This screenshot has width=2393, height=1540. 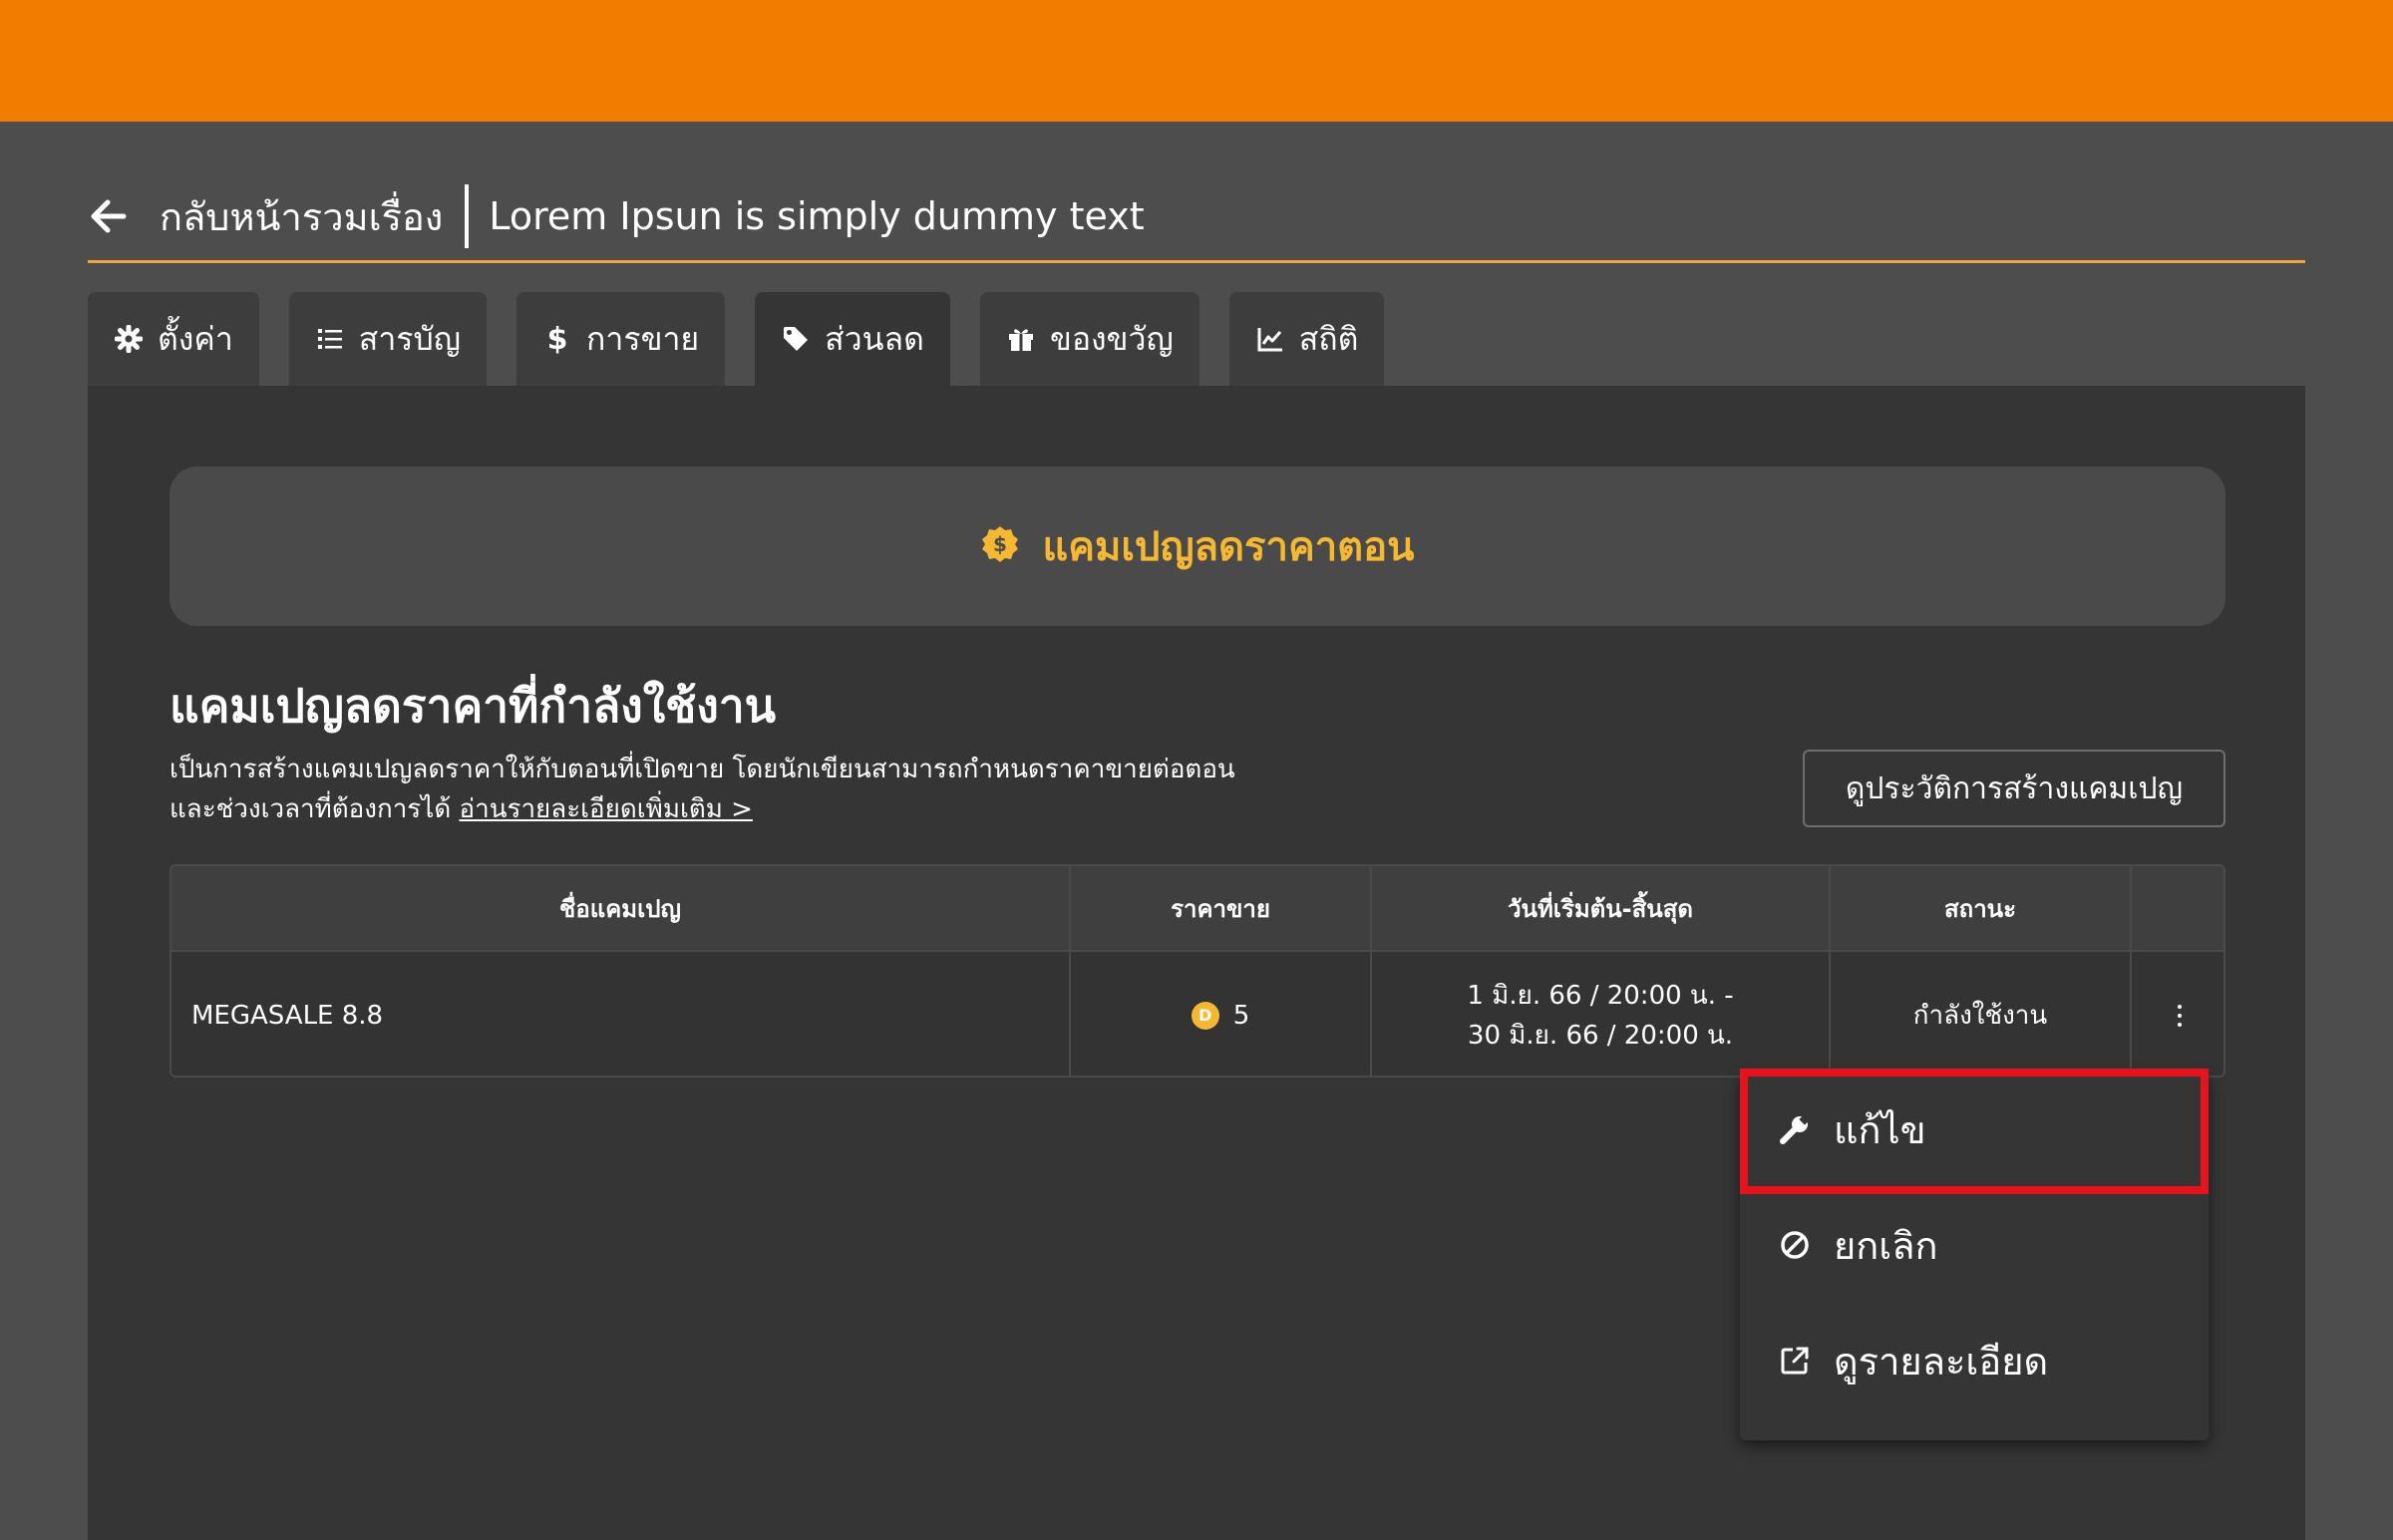 What do you see at coordinates (301, 217) in the screenshot?
I see `back-link: กลับหน้ารวมเรื่อง` at bounding box center [301, 217].